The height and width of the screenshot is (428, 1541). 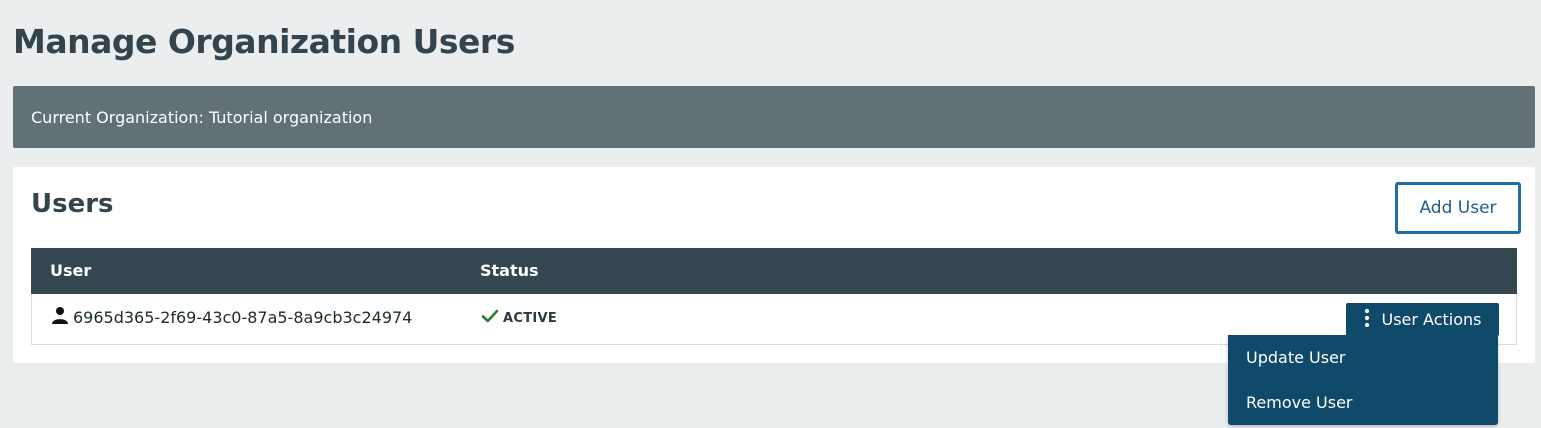 I want to click on user-actions-button: User Actions, so click(x=1422, y=319).